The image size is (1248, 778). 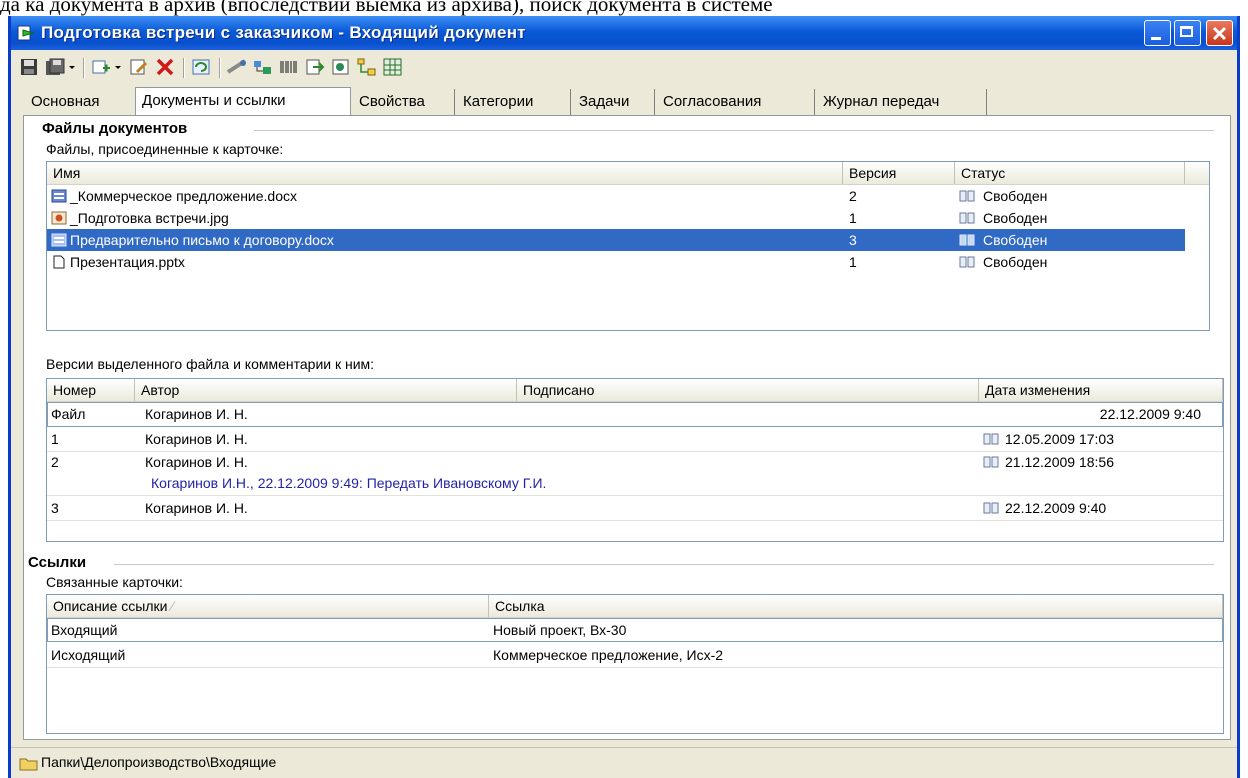 What do you see at coordinates (59, 218) in the screenshot?
I see `image-icon` at bounding box center [59, 218].